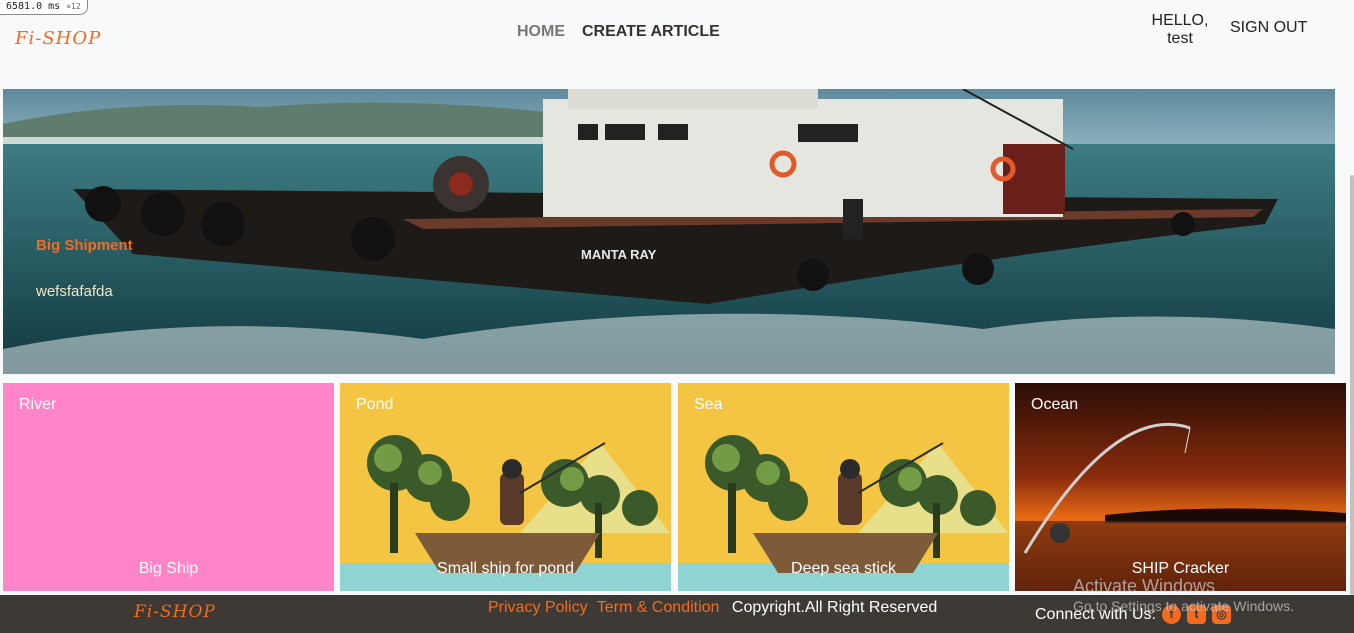  I want to click on copyright-text: Copyright.All Right Reserved, so click(834, 607).